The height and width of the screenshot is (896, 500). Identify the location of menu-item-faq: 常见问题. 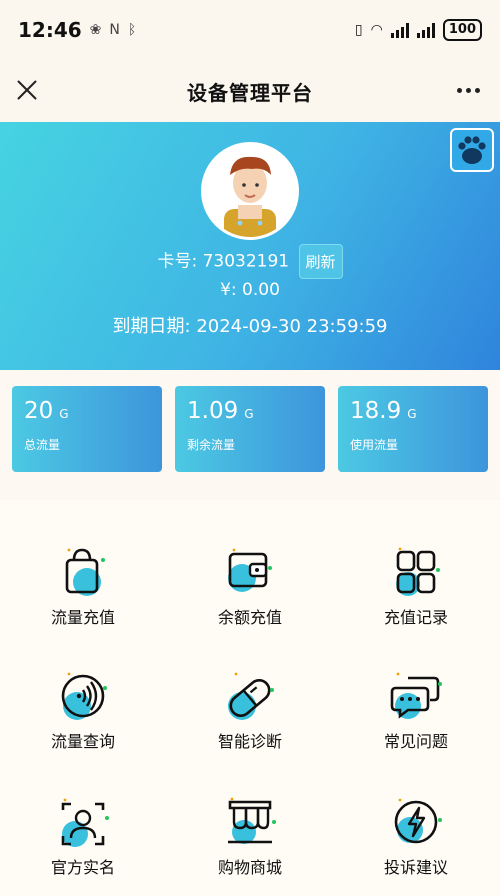
(416, 711).